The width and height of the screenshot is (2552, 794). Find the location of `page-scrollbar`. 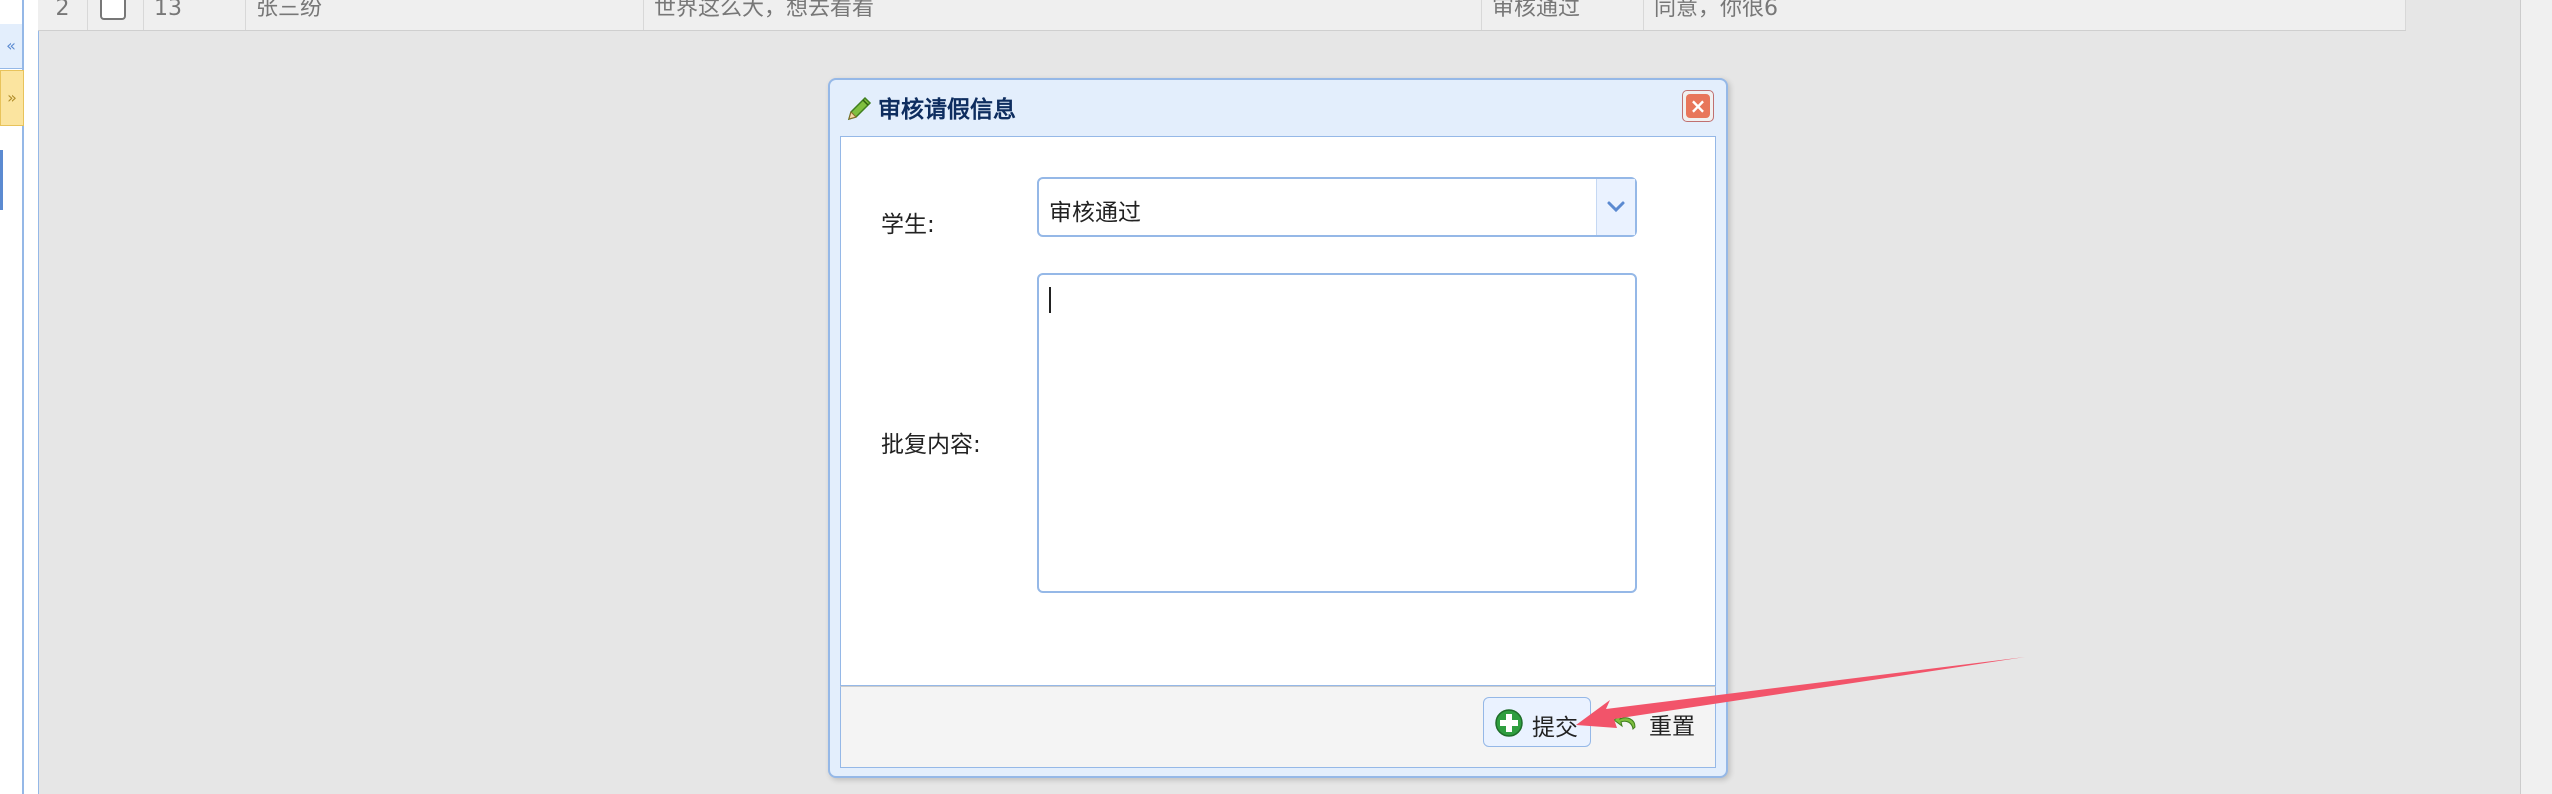

page-scrollbar is located at coordinates (2536, 397).